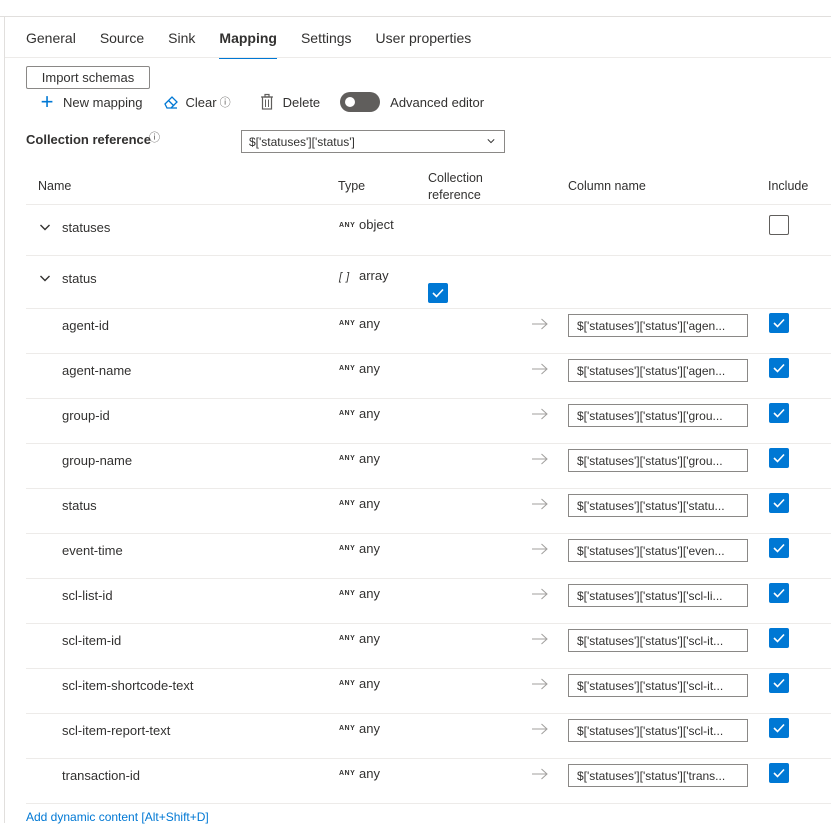 The height and width of the screenshot is (824, 831). I want to click on tab-sink: Sink, so click(181, 43).